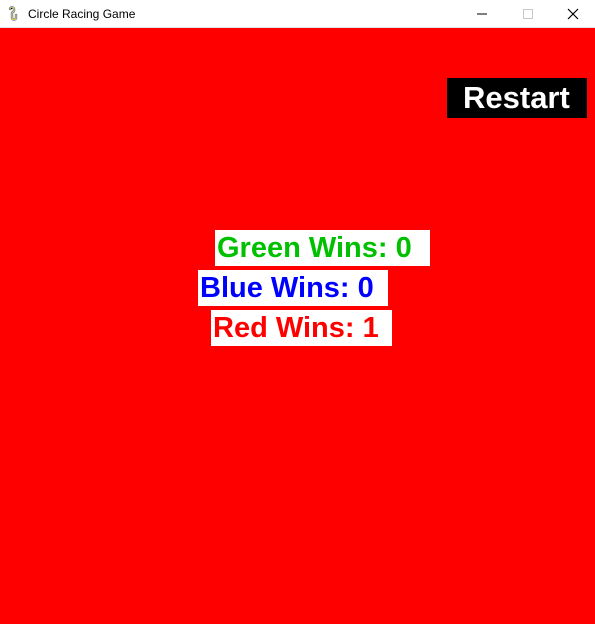 Image resolution: width=595 pixels, height=624 pixels. I want to click on minimize-button, so click(482, 13).